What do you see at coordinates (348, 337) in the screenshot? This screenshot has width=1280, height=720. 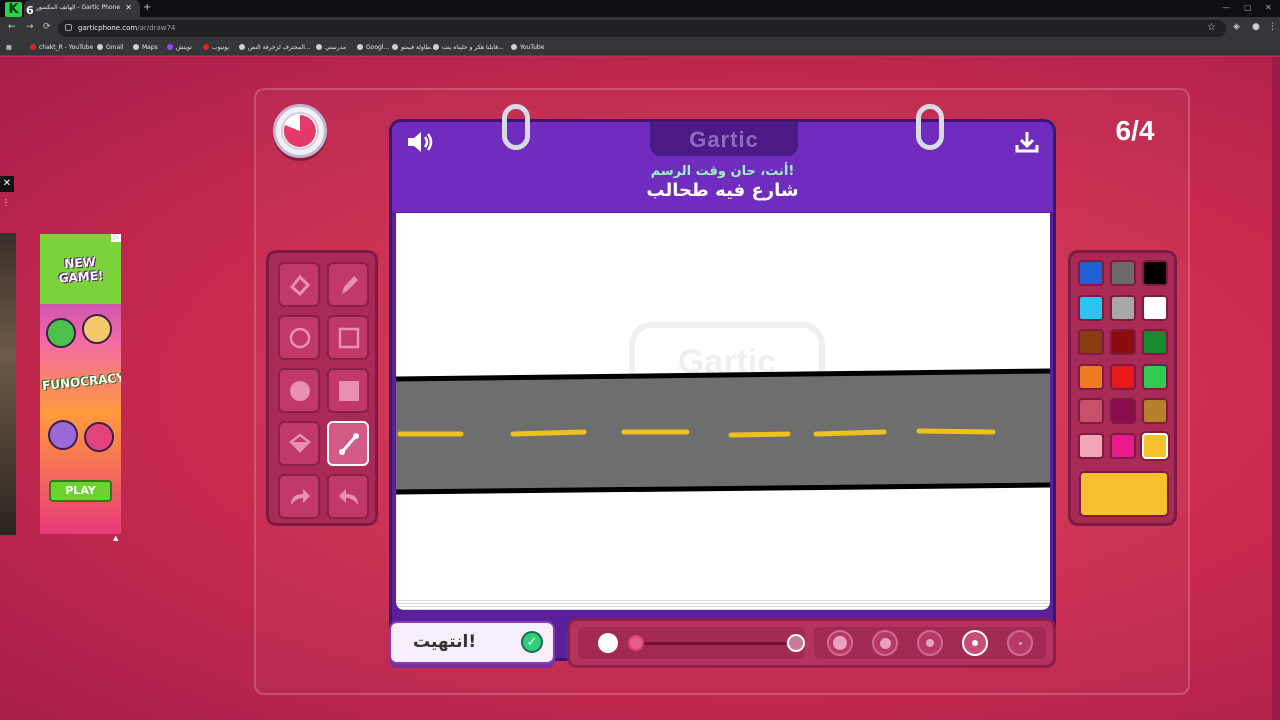 I see `rect-outline-tool` at bounding box center [348, 337].